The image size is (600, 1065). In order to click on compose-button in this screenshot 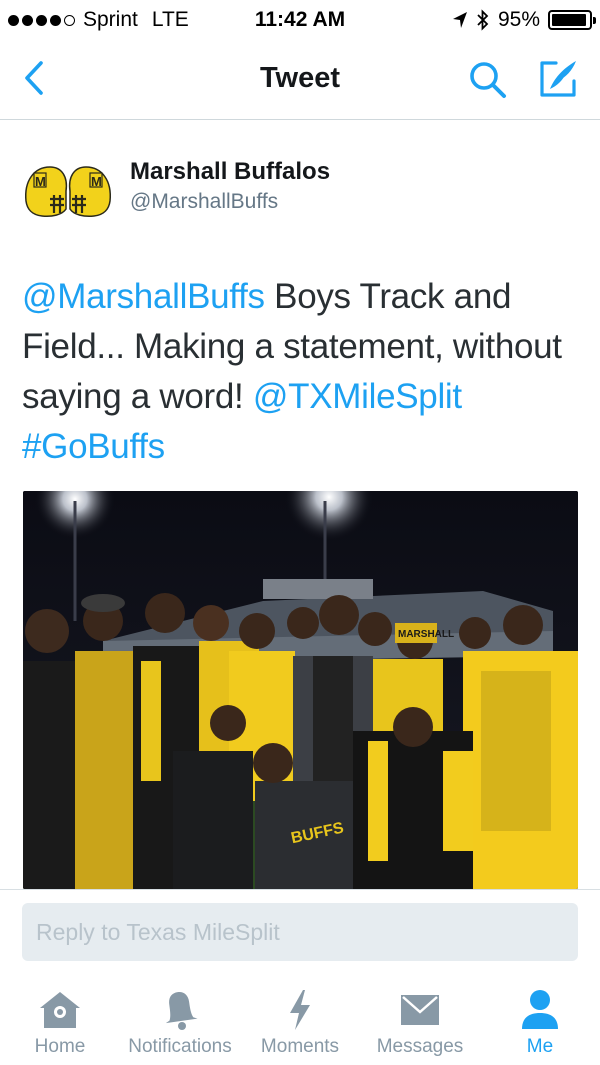, I will do `click(558, 79)`.